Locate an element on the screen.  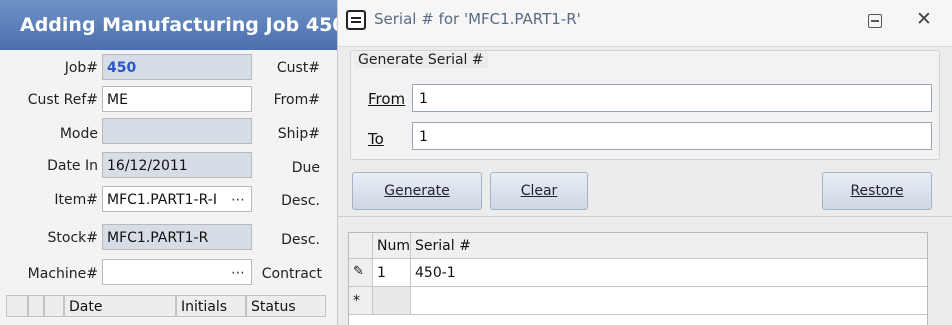
dialog-title-bar: Serial # for 'MFC1.PART1-R' ✕ is located at coordinates (645, 23).